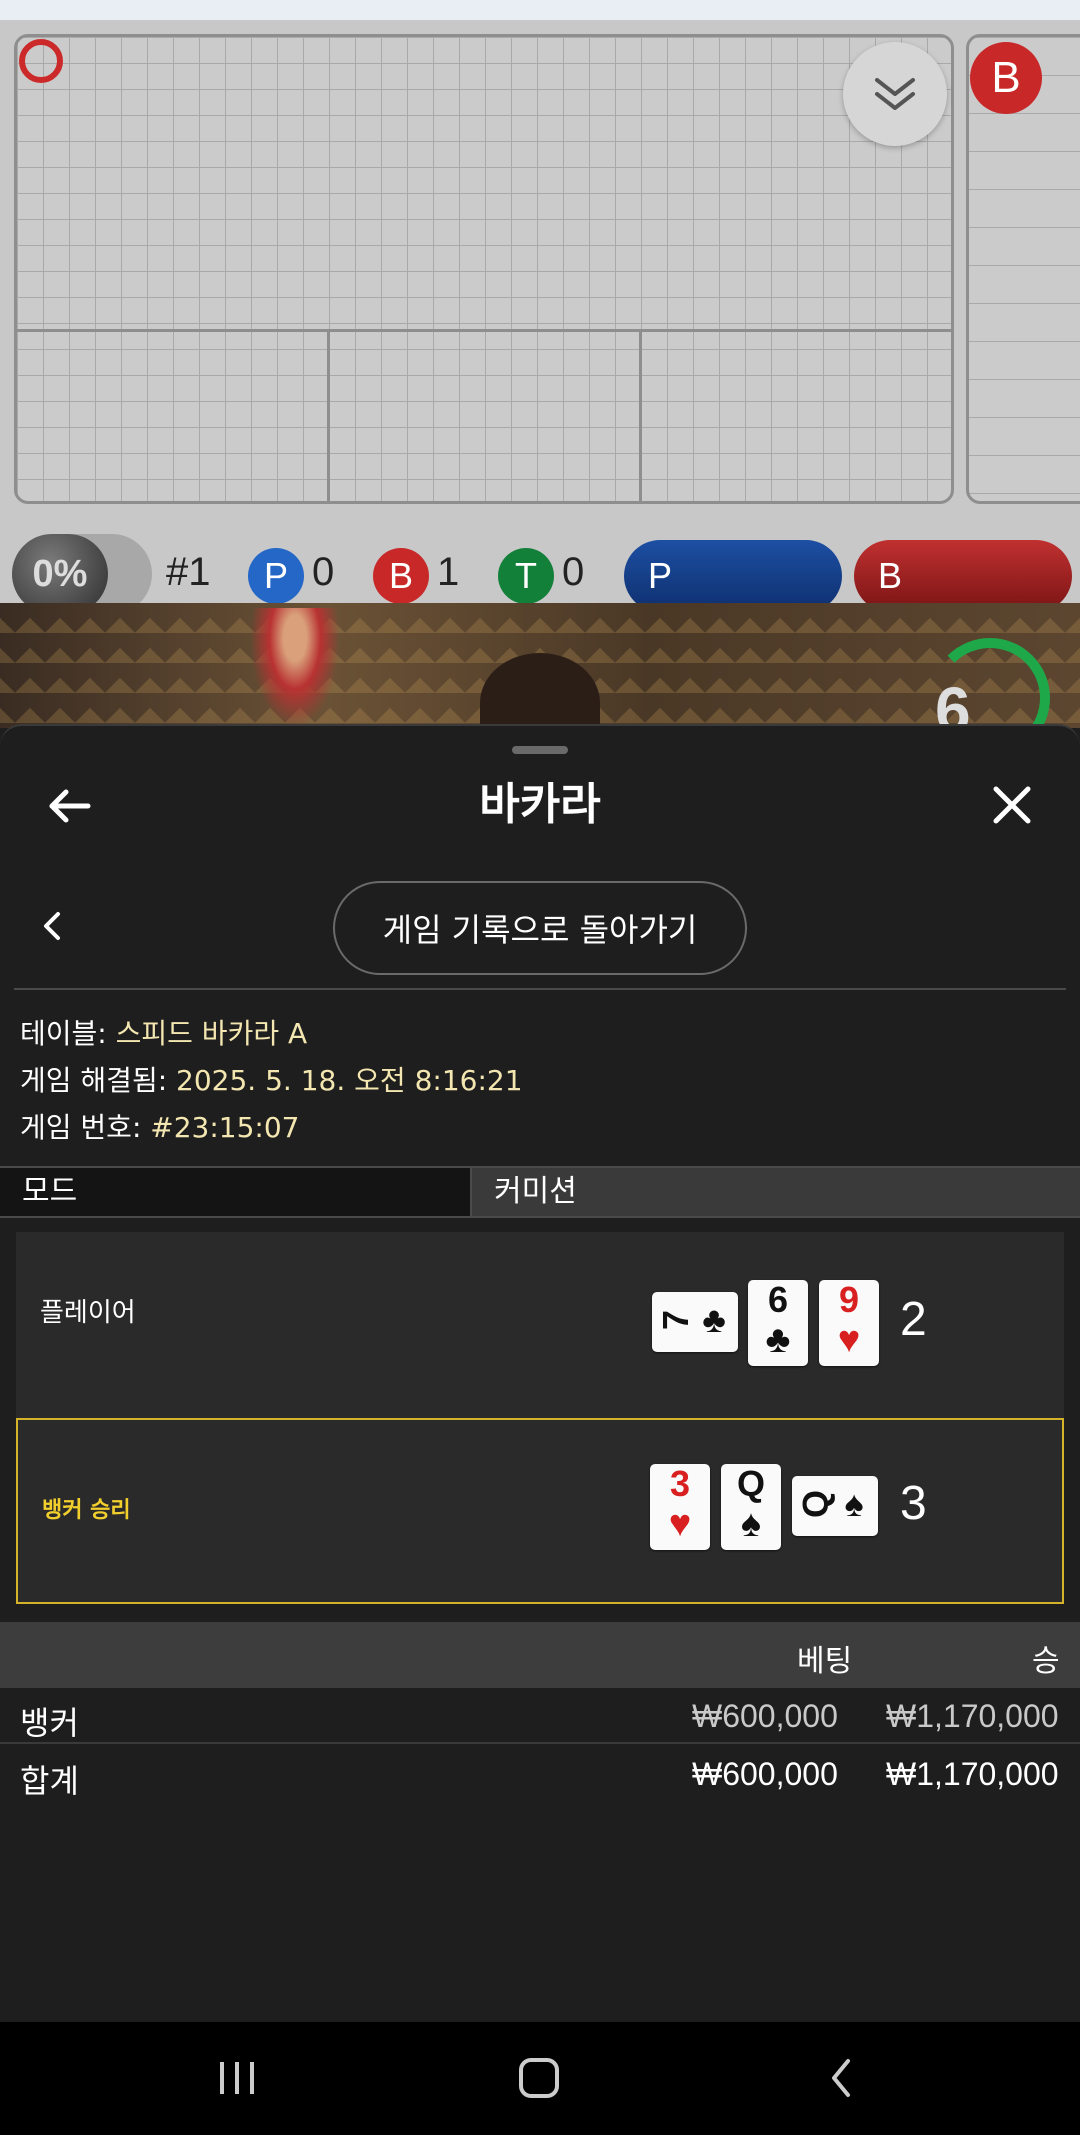  Describe the element at coordinates (94, 1080) in the screenshot. I see `resolved-label: 게임 해결됨:` at that location.